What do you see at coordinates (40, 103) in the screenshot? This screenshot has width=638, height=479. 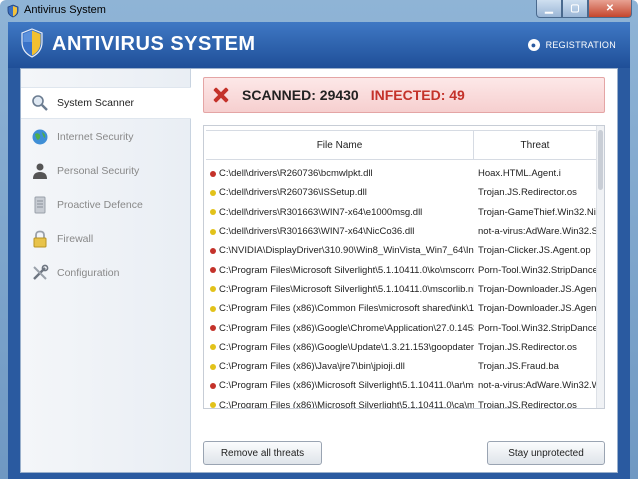 I see `magnifier-icon` at bounding box center [40, 103].